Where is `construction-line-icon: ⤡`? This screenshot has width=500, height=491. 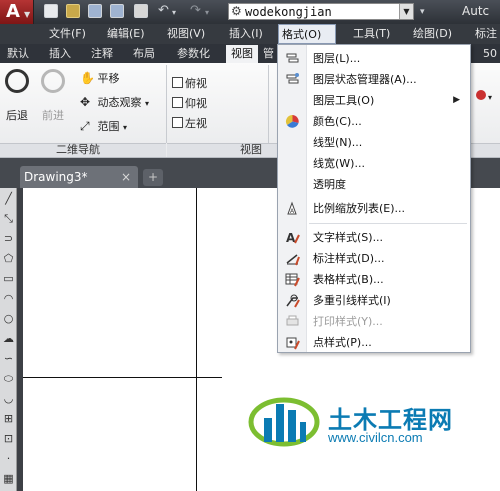 construction-line-icon: ⤡ is located at coordinates (8, 218).